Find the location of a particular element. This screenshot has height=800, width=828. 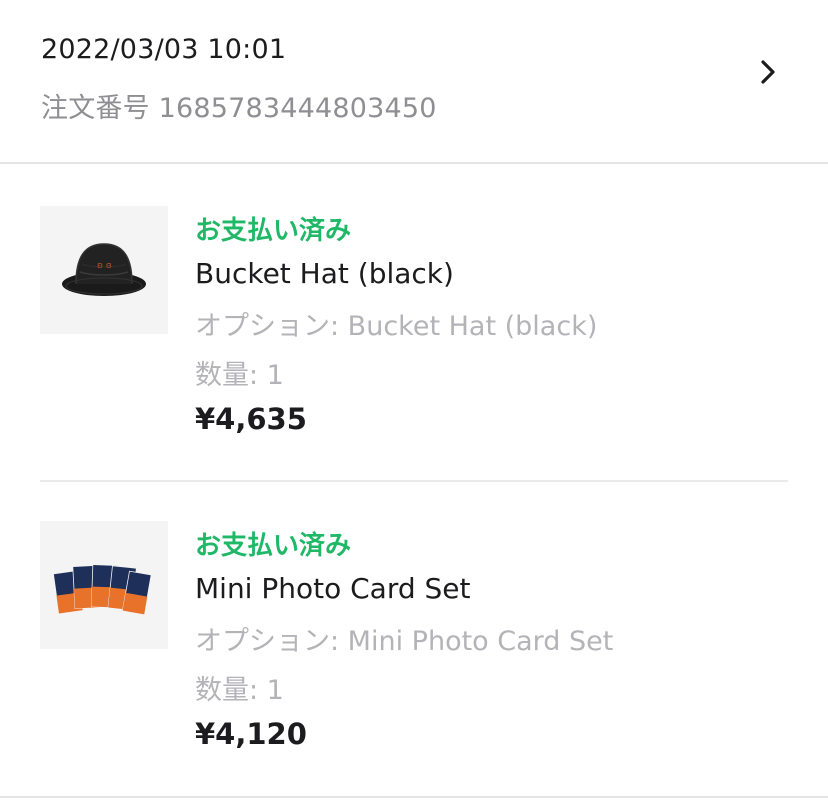

product-image-bucket-hat: ʚ ɞ is located at coordinates (104, 270).